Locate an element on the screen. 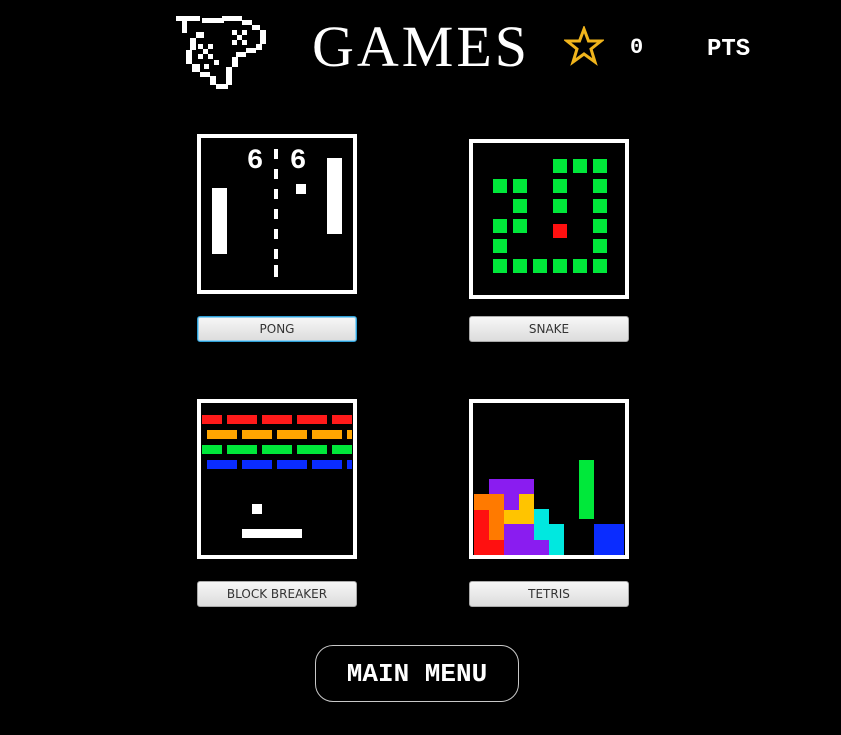 The image size is (841, 735). star-icon is located at coordinates (584, 45).